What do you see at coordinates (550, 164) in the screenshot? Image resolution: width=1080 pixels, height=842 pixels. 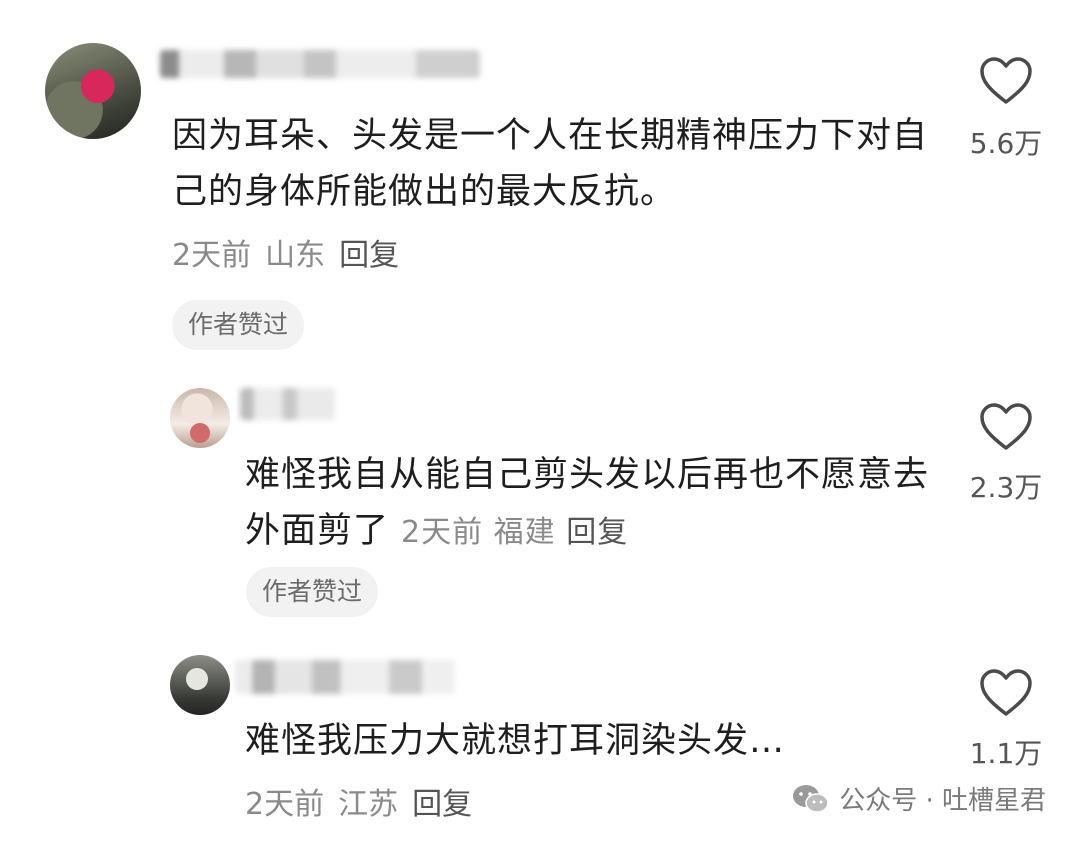 I see `comment-text: 因为耳朵、头发是一个人在长期精神压力下对自己的身体所能做出的最大反抗。` at bounding box center [550, 164].